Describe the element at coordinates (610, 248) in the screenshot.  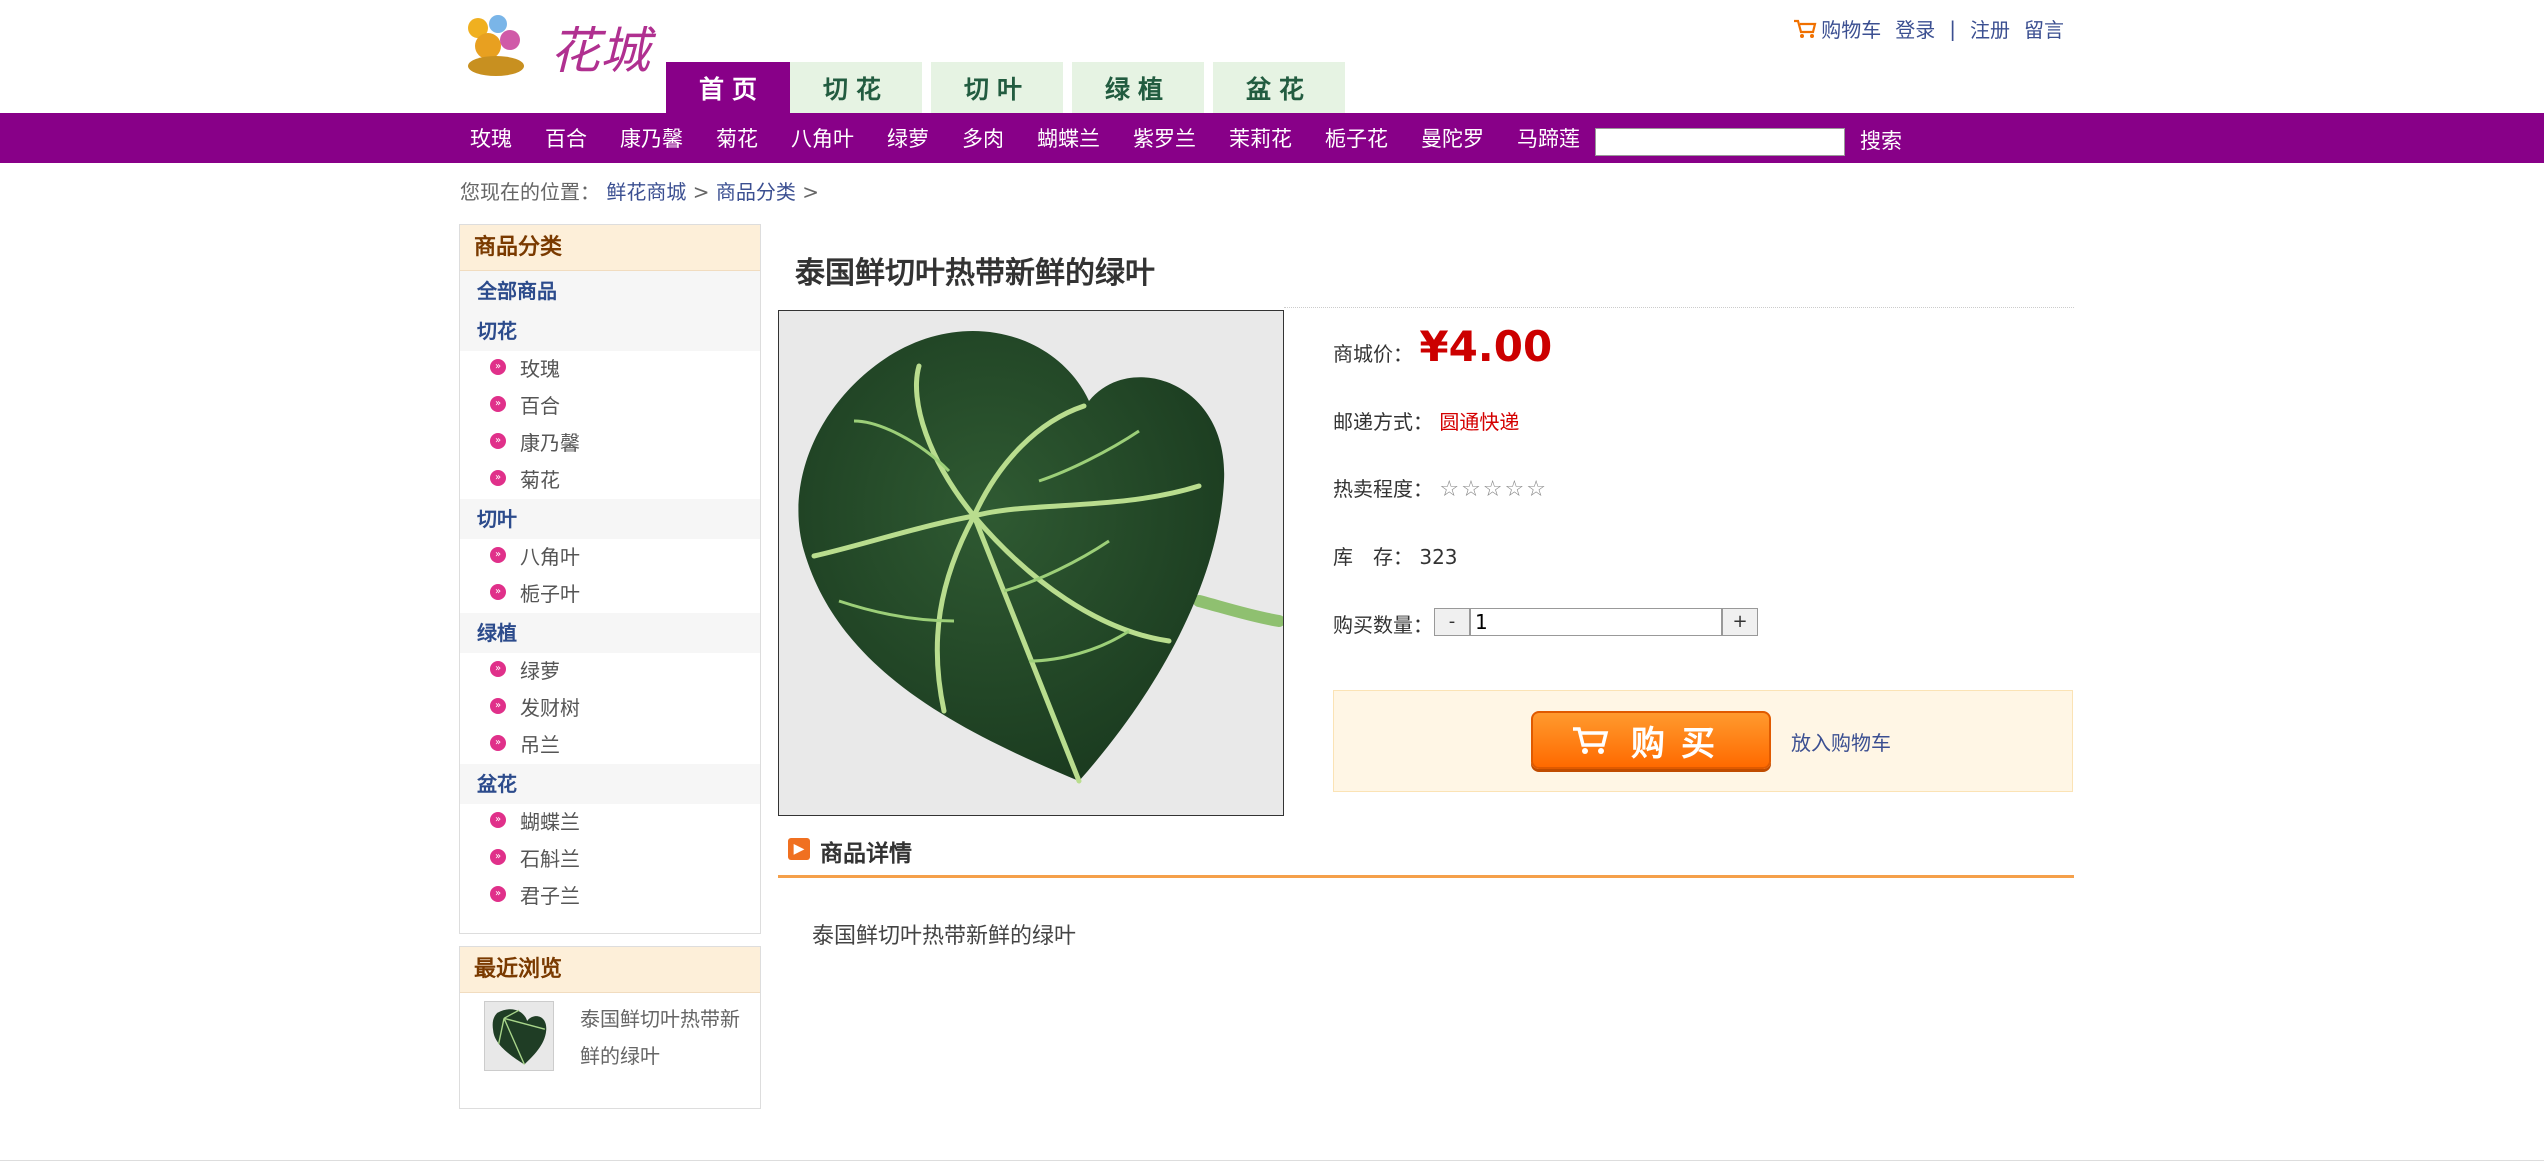
I see `category-sidebar-title: 商品分类` at that location.